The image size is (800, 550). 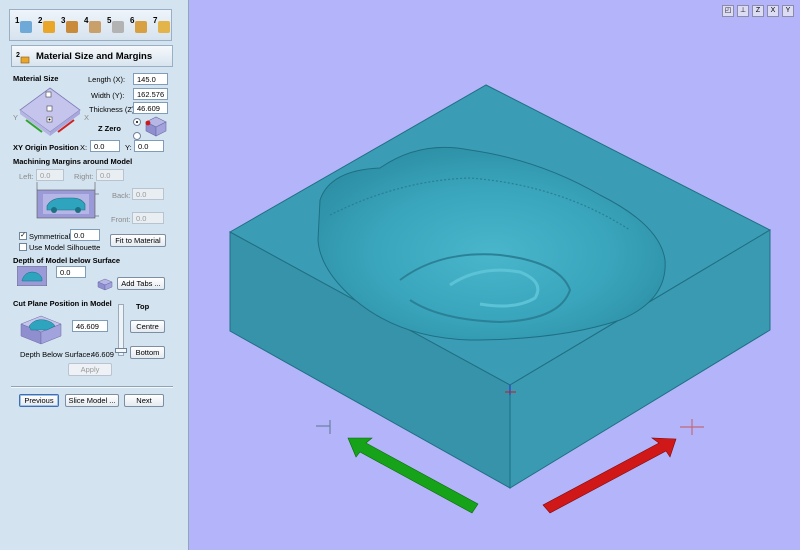 I want to click on material-xy-origin-diagram, so click(x=50, y=112).